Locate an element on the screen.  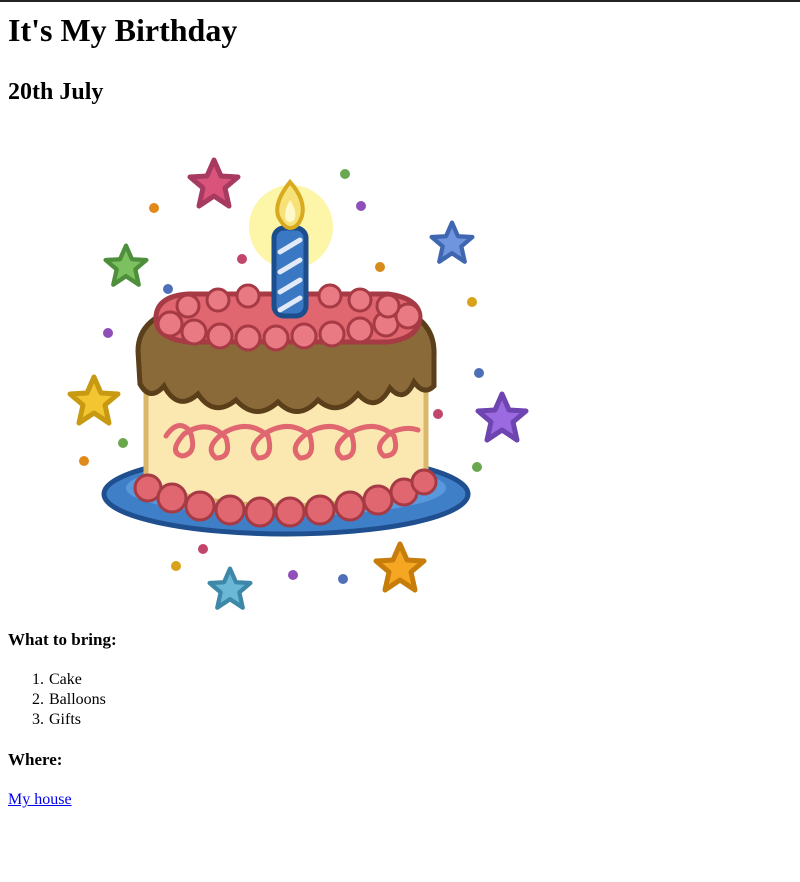
where-heading: Where: is located at coordinates (35, 759).